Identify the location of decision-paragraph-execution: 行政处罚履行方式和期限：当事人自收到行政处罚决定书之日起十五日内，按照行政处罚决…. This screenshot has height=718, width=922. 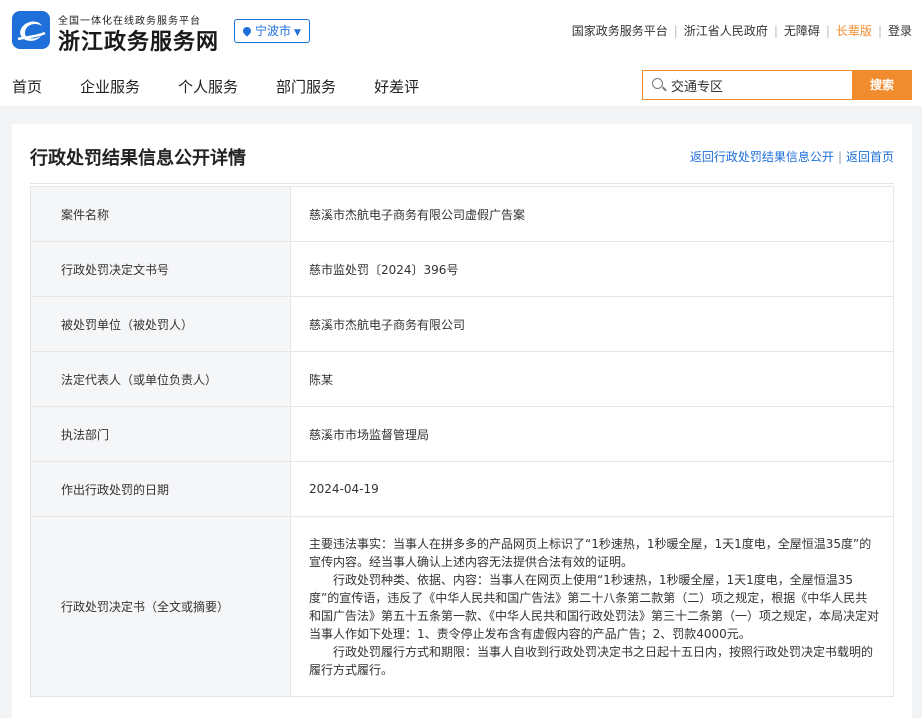
(591, 660).